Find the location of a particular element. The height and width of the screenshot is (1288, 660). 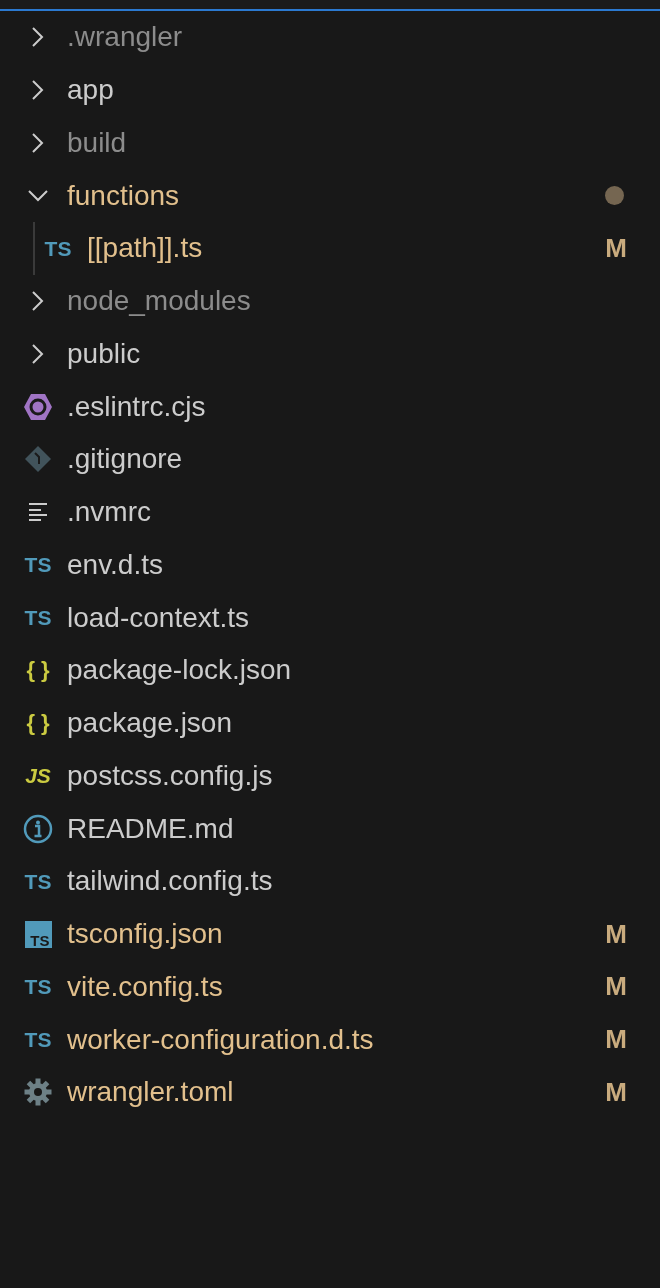

folder-name: app is located at coordinates (90, 90).